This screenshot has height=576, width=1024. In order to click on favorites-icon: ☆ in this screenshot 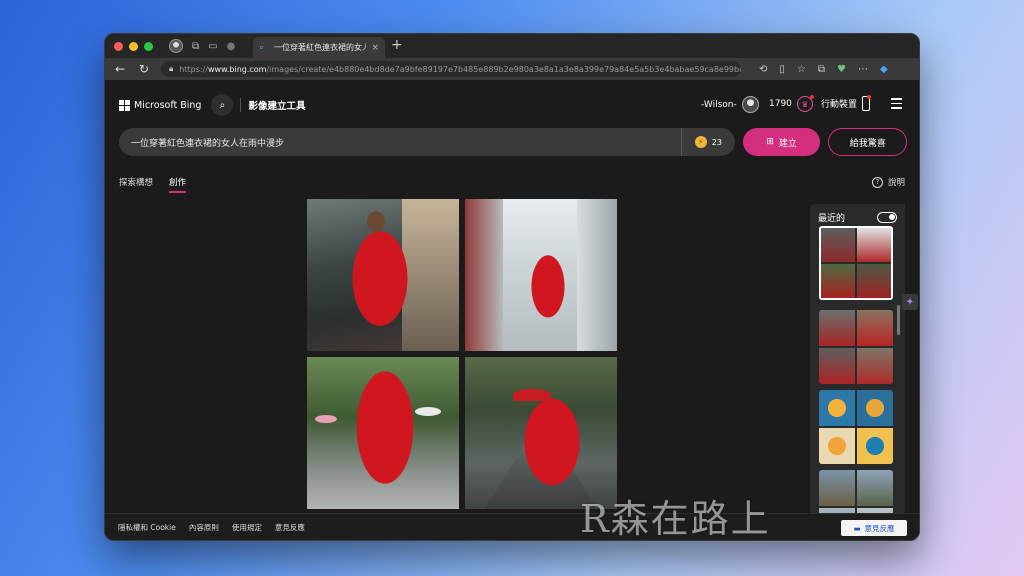, I will do `click(801, 69)`.